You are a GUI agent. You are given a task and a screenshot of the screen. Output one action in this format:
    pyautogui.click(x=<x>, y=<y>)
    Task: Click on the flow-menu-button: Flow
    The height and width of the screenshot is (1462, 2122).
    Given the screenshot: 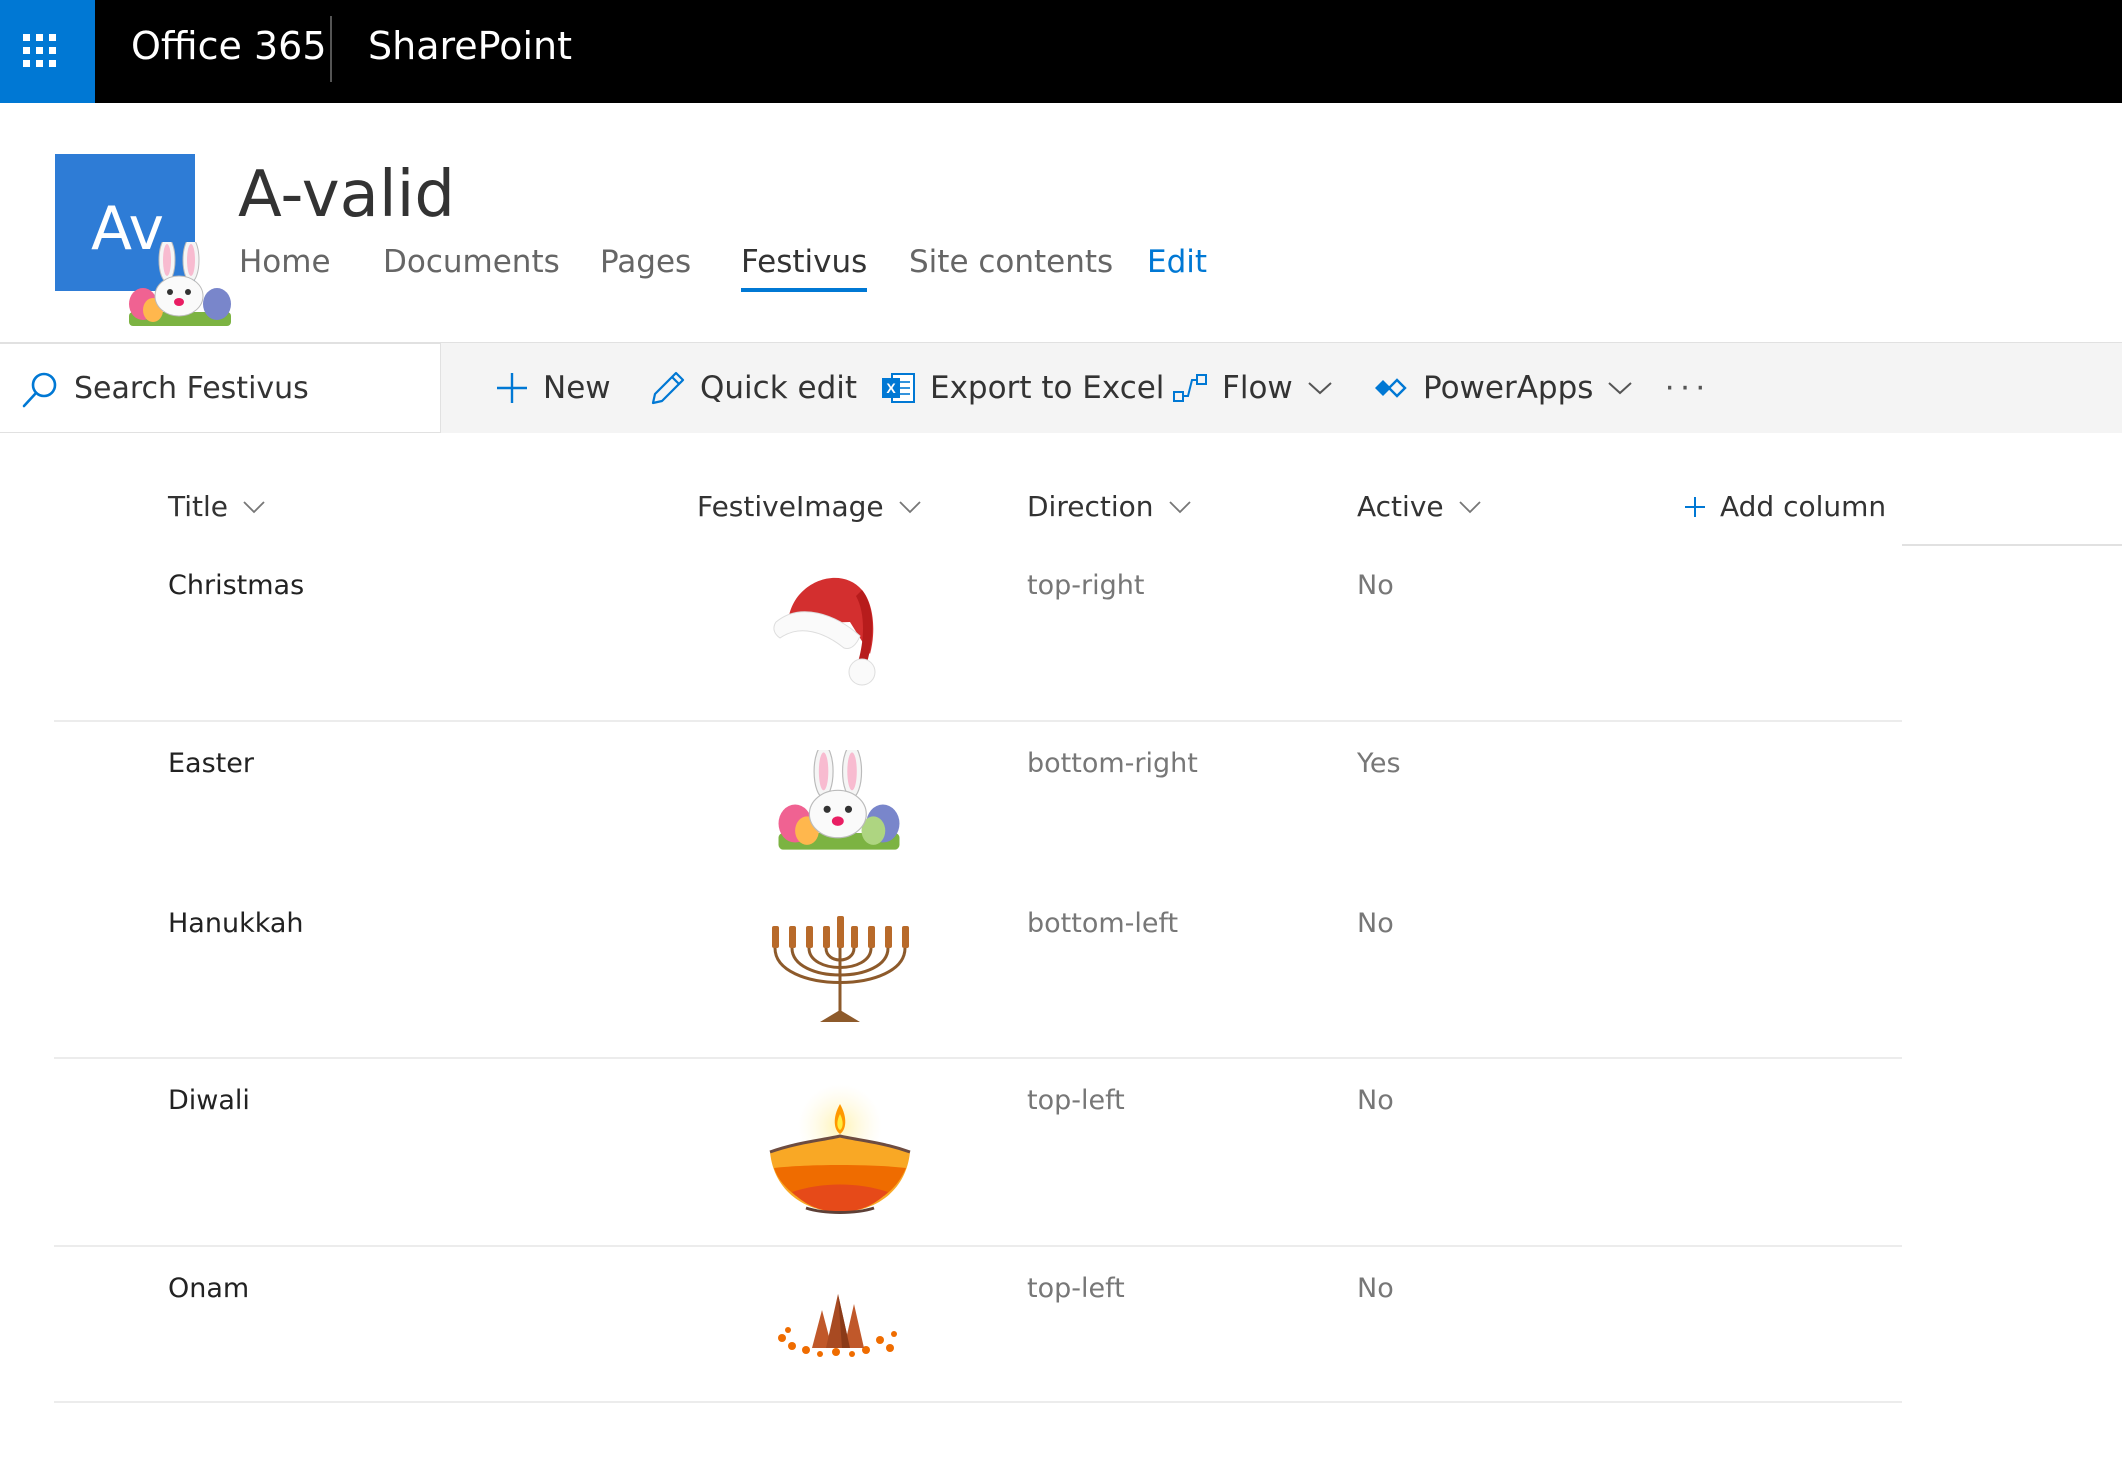 What is the action you would take?
    pyautogui.click(x=1252, y=388)
    